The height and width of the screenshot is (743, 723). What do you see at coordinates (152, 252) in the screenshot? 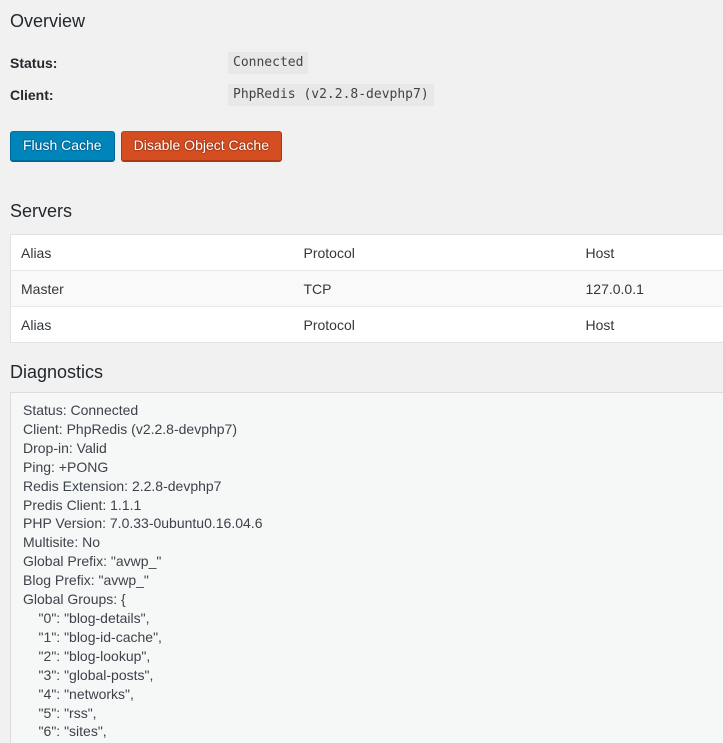
I see `column-header-alias: Alias` at bounding box center [152, 252].